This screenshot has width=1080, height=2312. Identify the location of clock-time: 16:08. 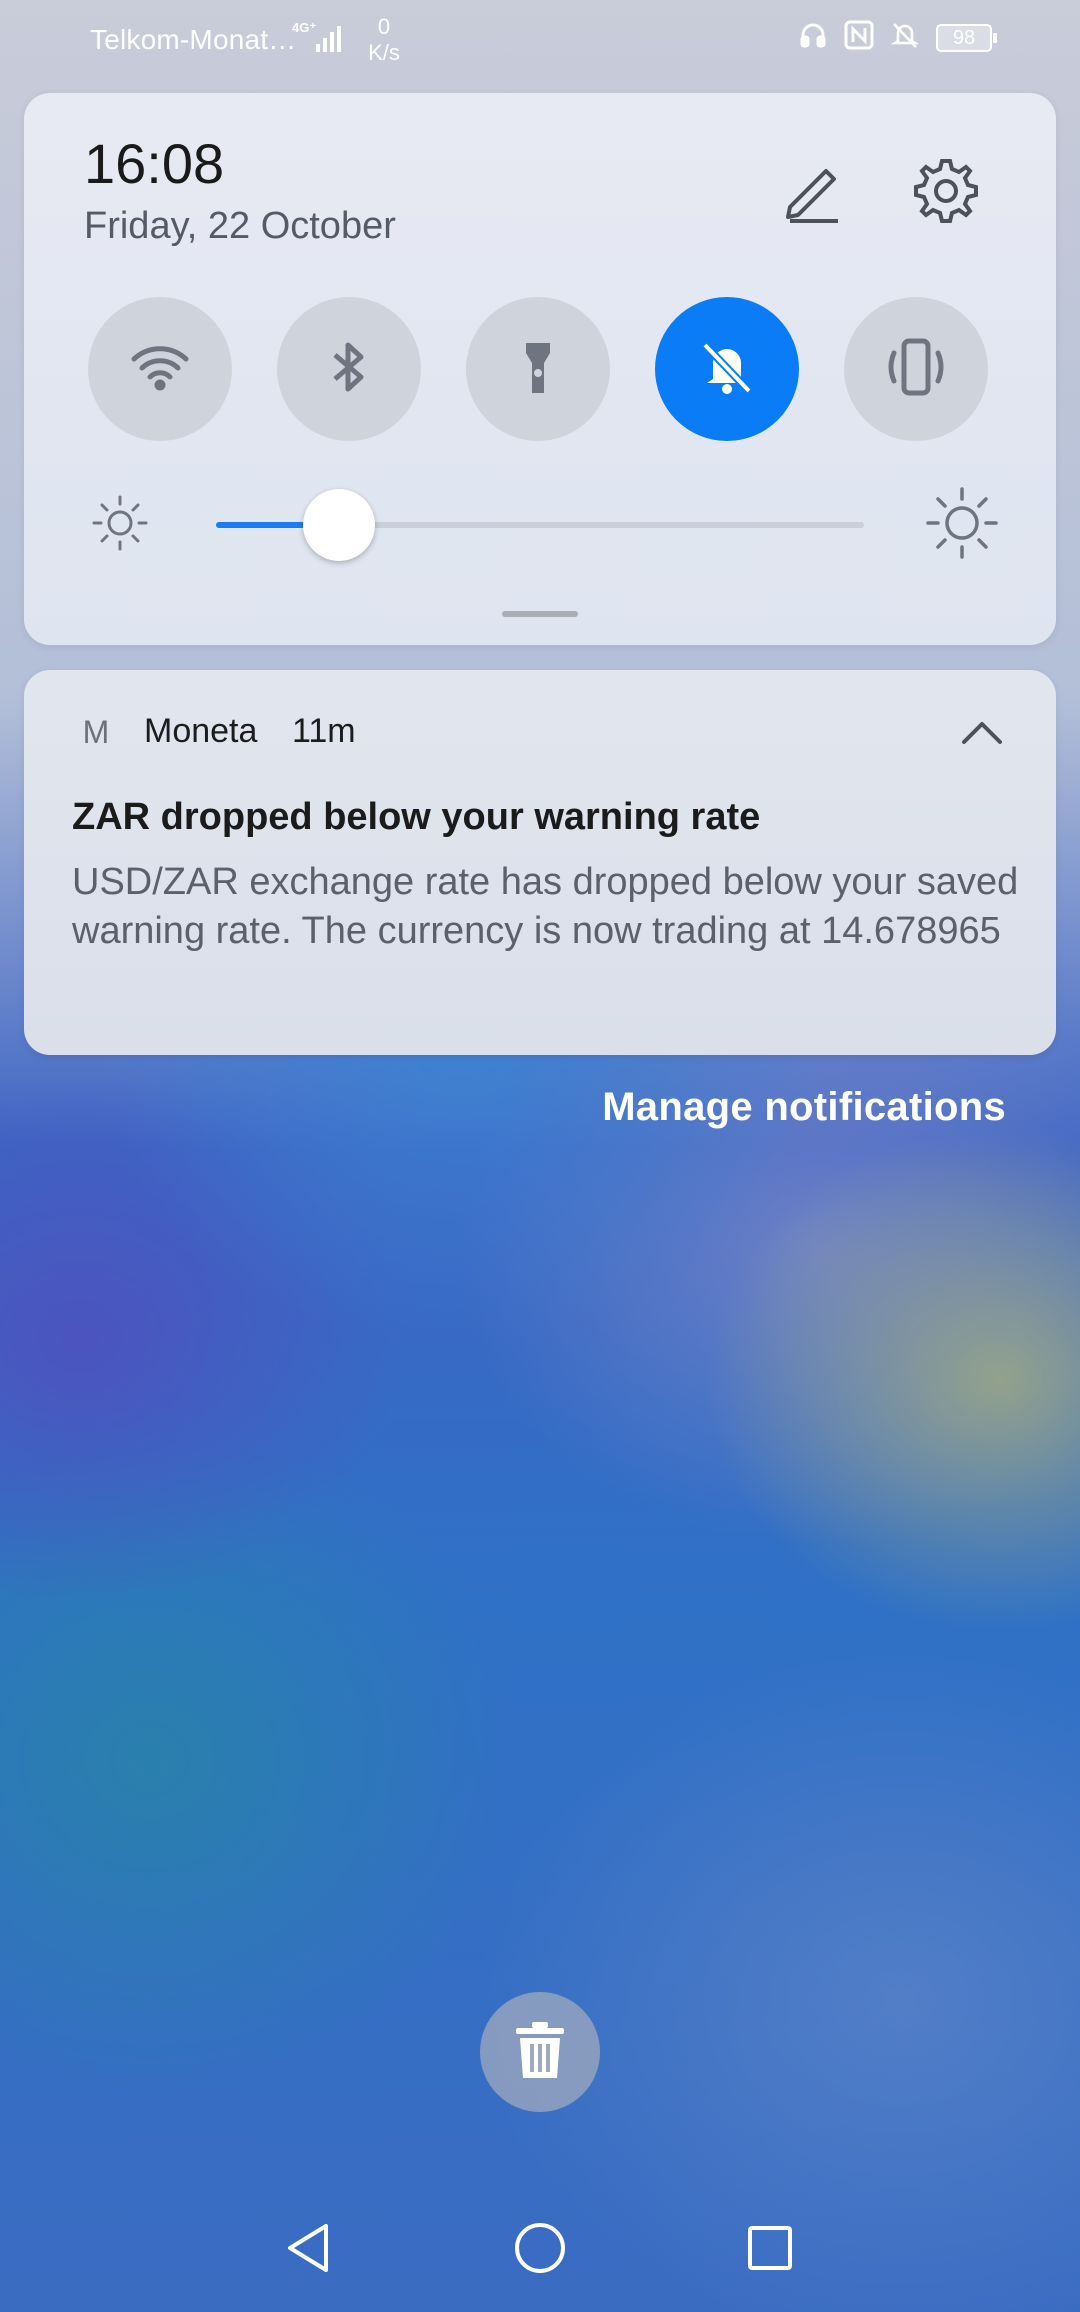
(154, 163).